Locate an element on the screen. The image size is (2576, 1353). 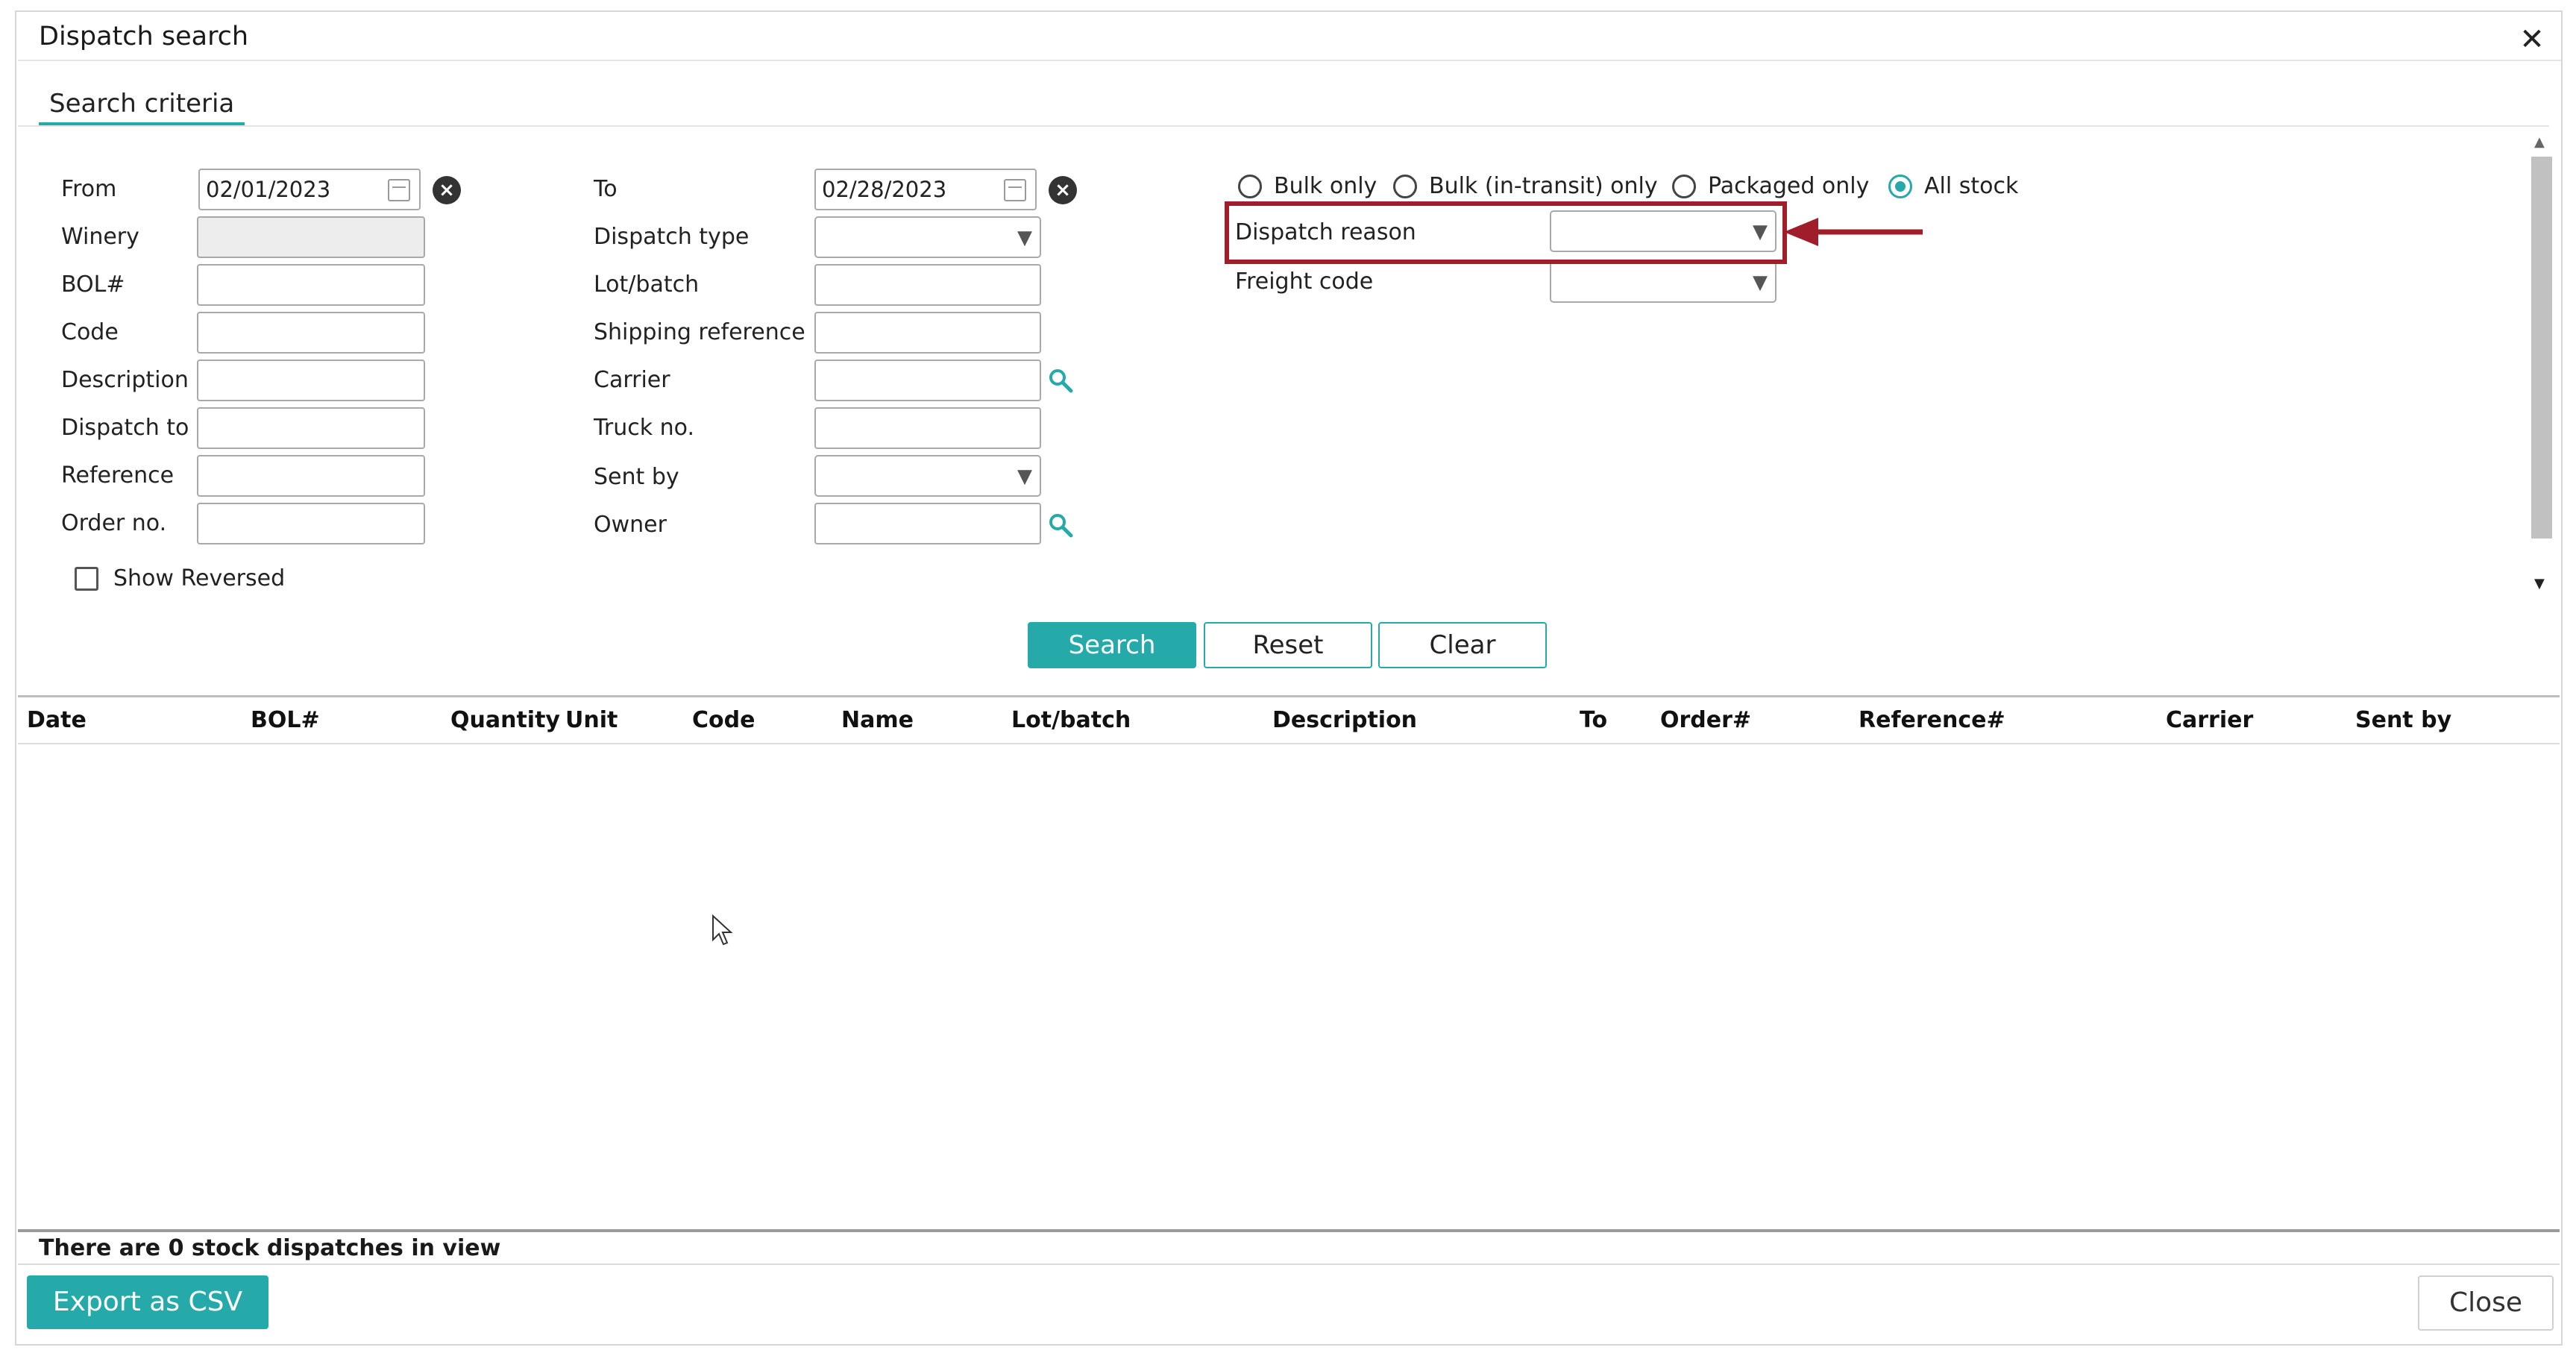
sent-by-label: Sent by is located at coordinates (637, 477).